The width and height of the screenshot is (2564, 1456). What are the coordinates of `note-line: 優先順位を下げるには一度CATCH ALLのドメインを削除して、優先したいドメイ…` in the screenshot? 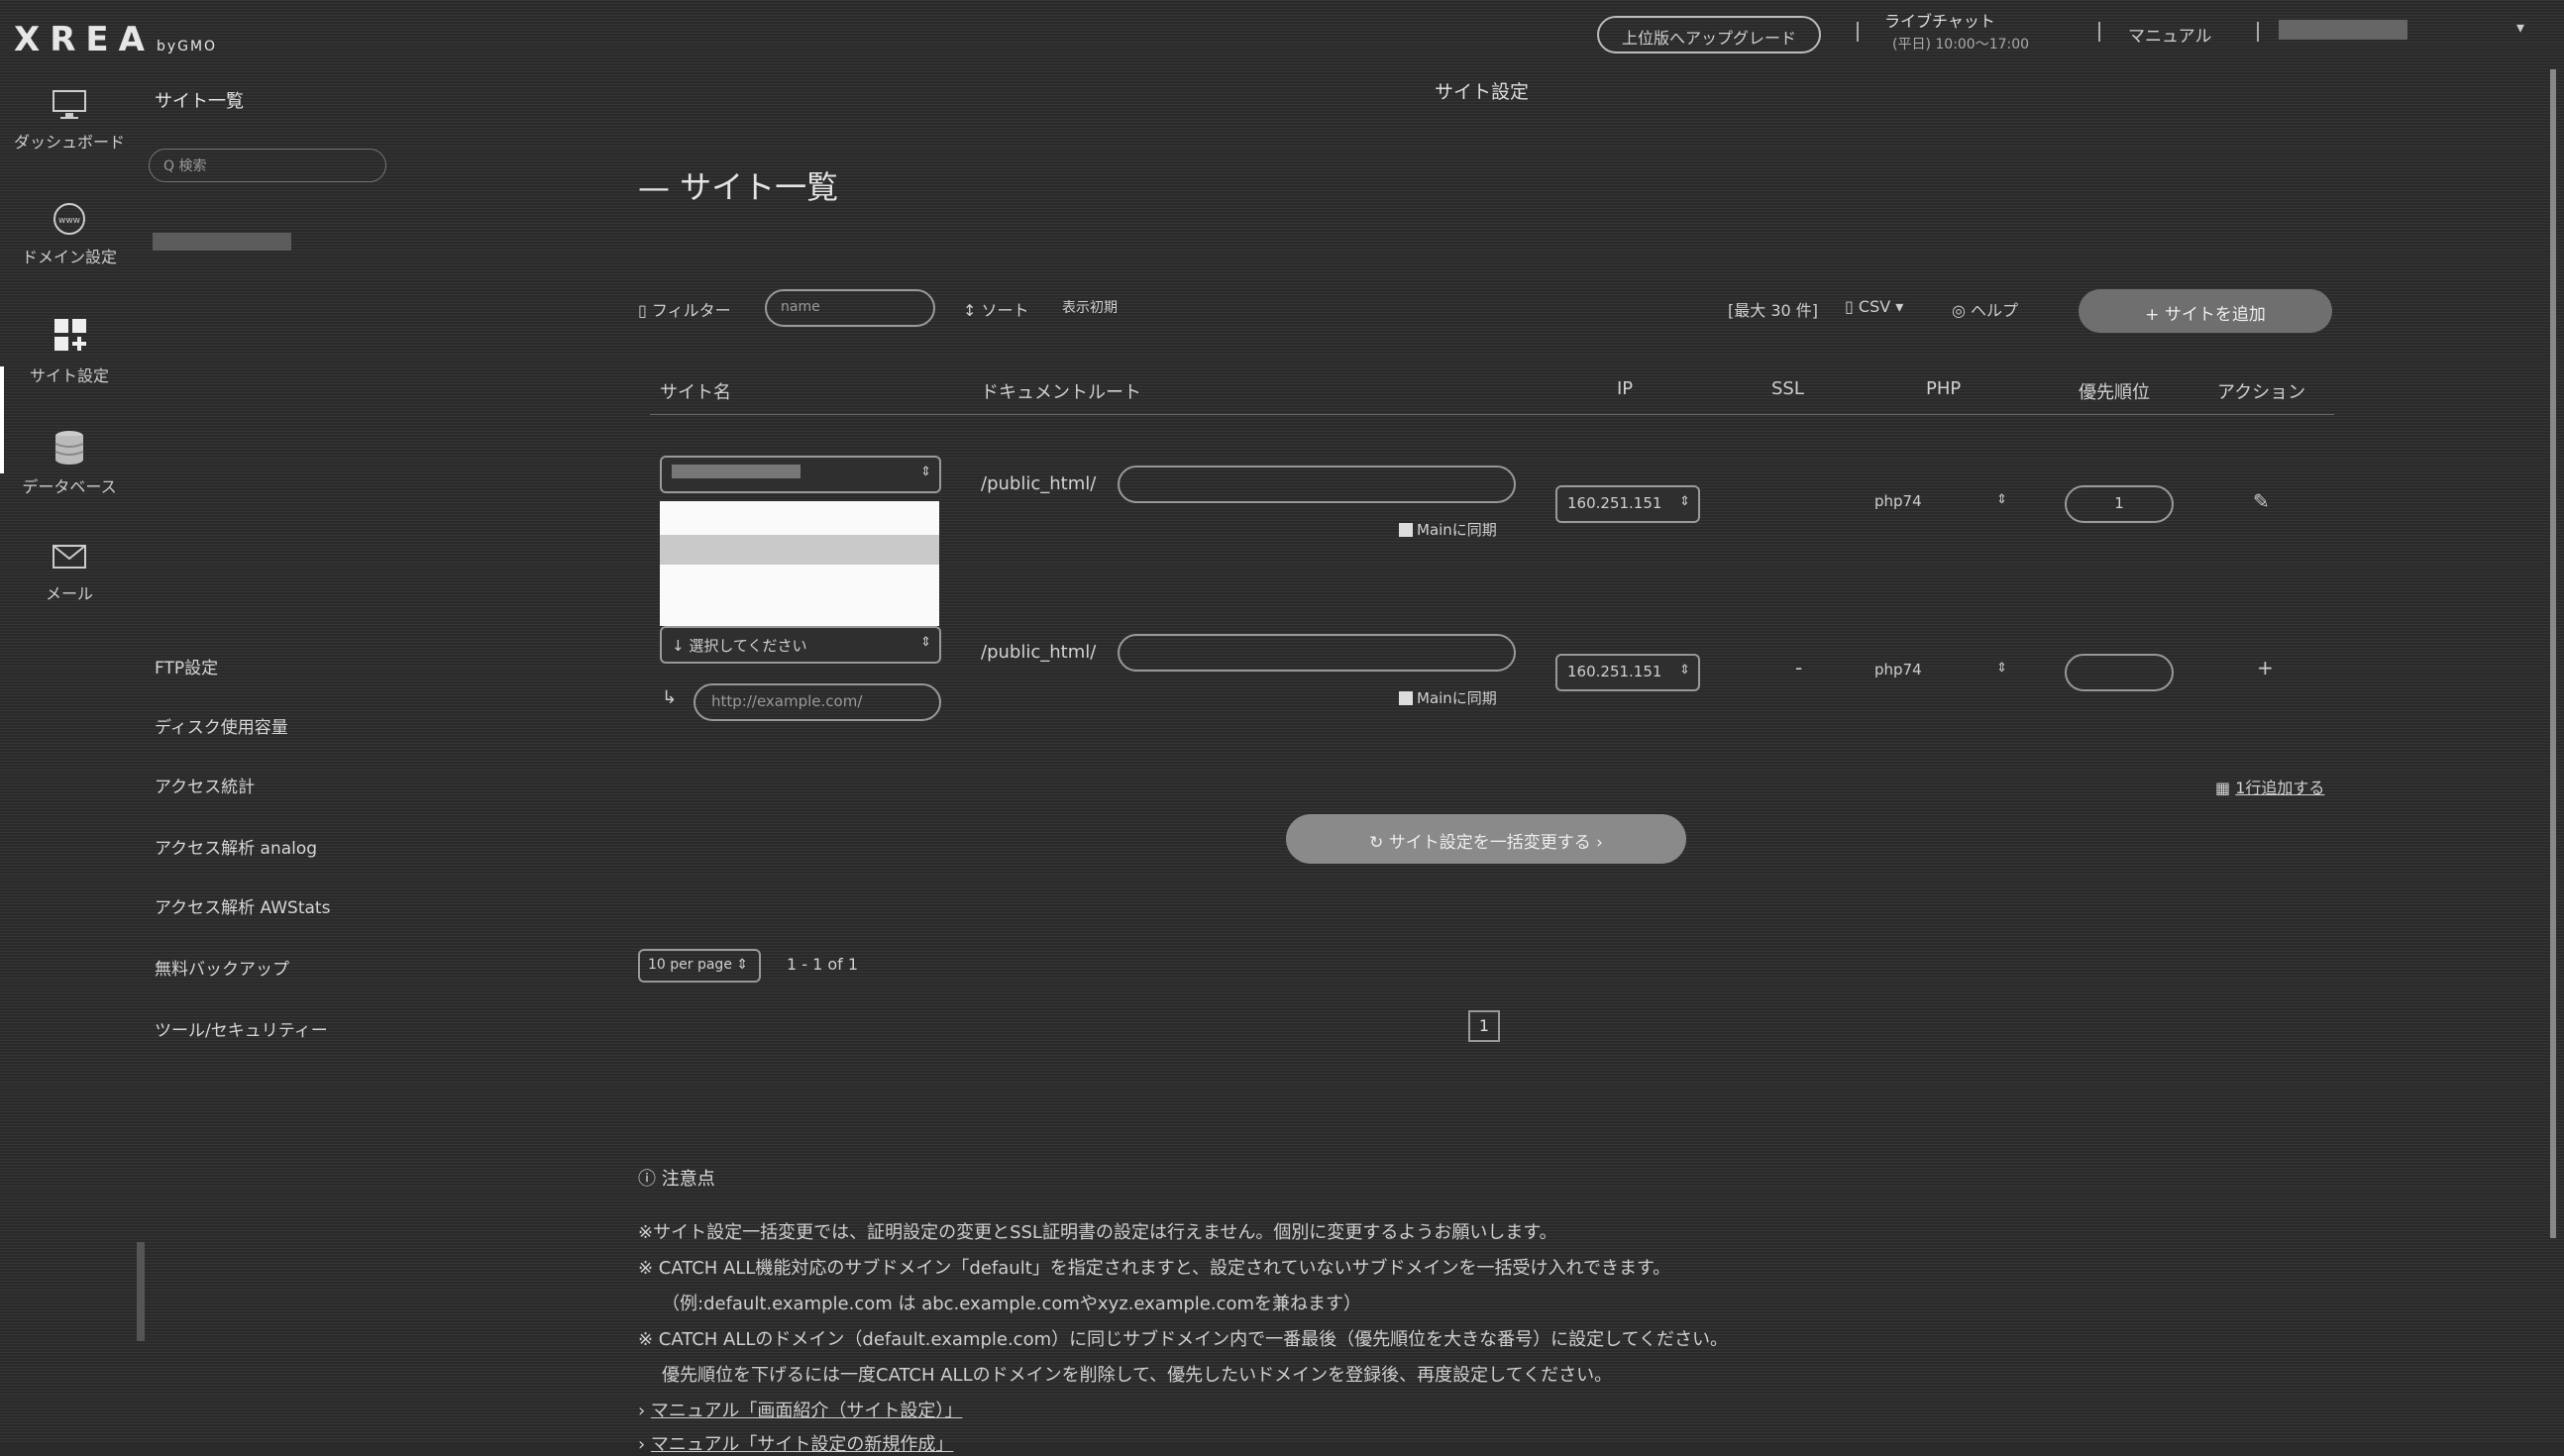 It's located at (1137, 1375).